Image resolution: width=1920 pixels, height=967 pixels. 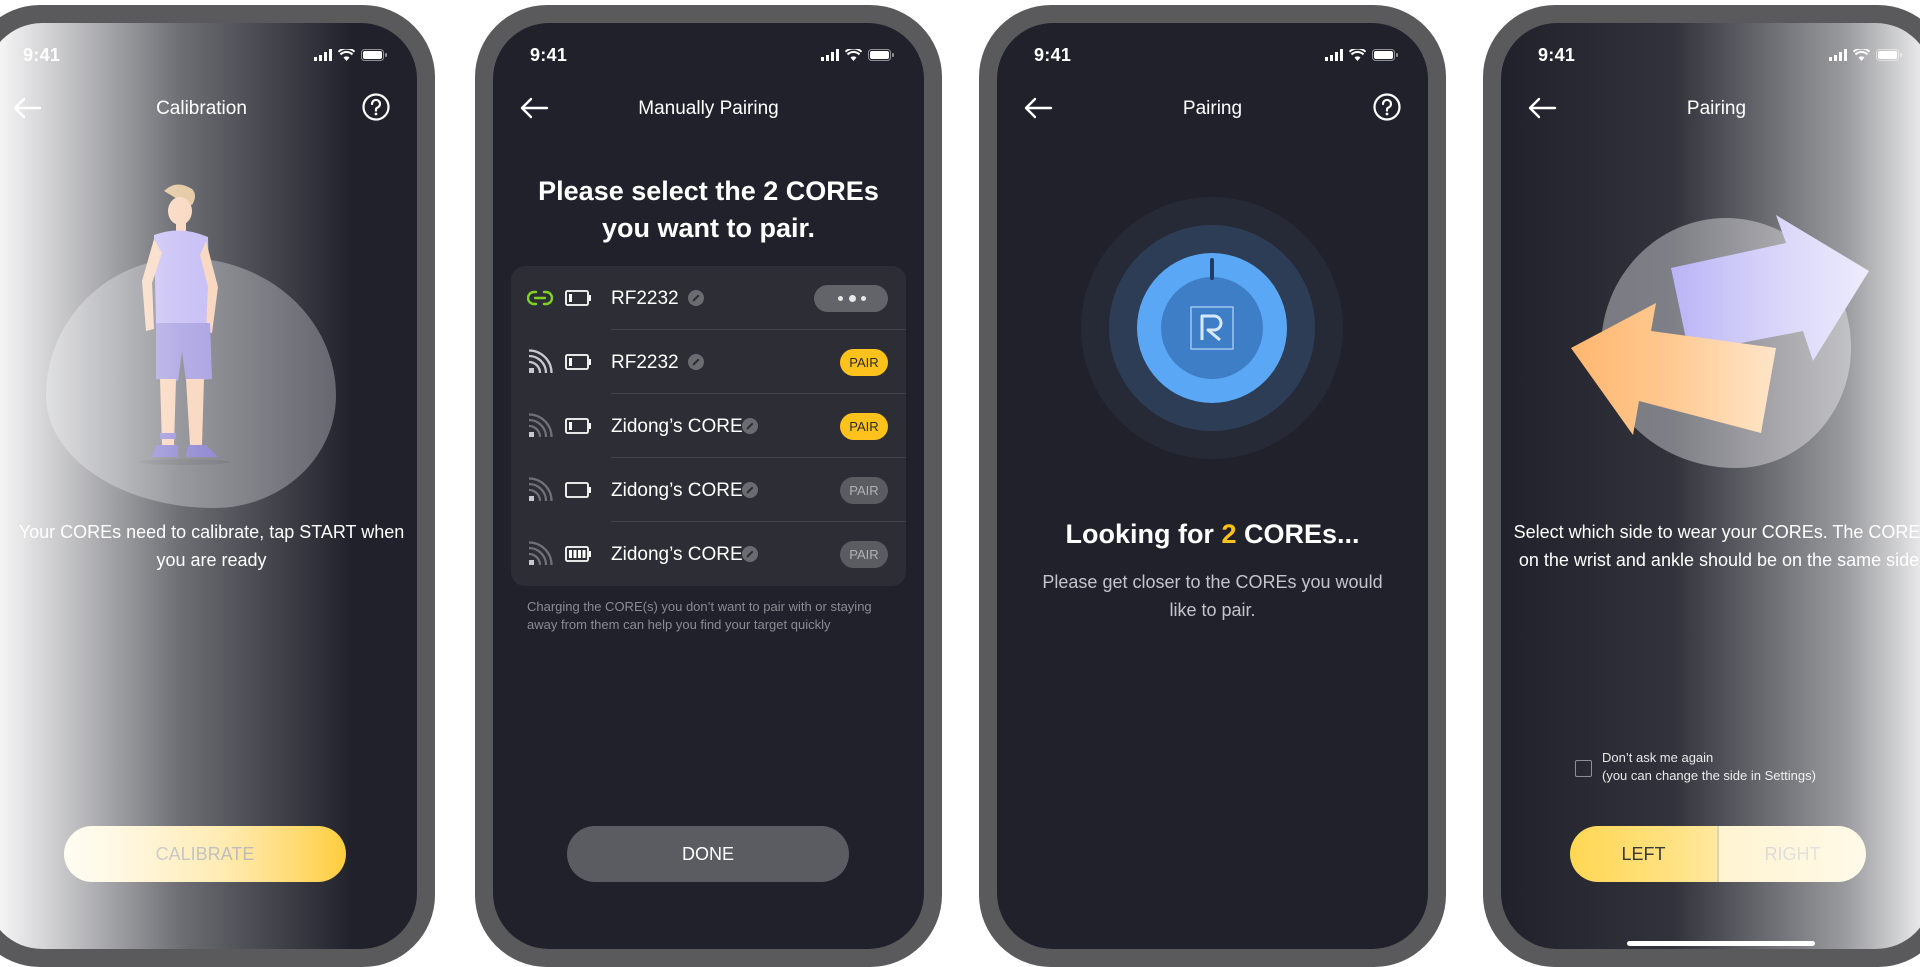 I want to click on searching-count: 2, so click(x=1229, y=534).